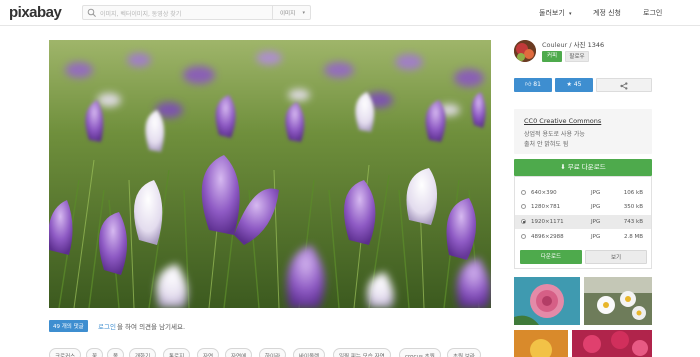  I want to click on tag-item: 바이올렛, so click(309, 352).